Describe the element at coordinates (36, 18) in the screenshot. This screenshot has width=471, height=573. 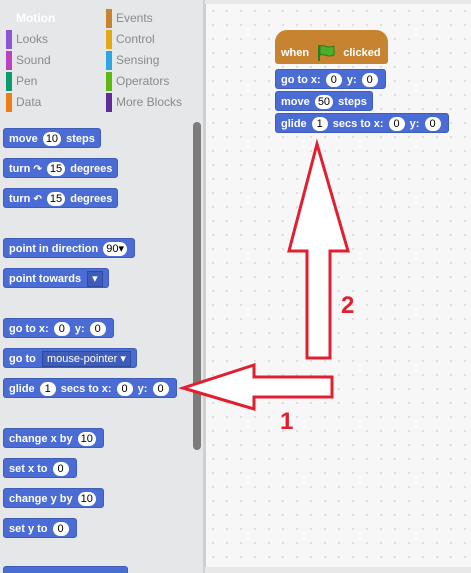
I see `category-label: Motion` at that location.